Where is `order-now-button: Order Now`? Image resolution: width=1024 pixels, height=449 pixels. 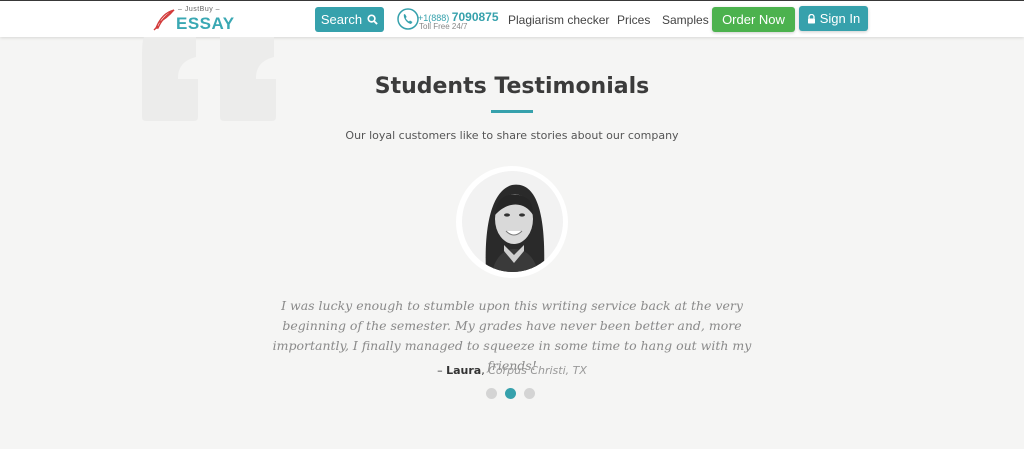 order-now-button: Order Now is located at coordinates (753, 19).